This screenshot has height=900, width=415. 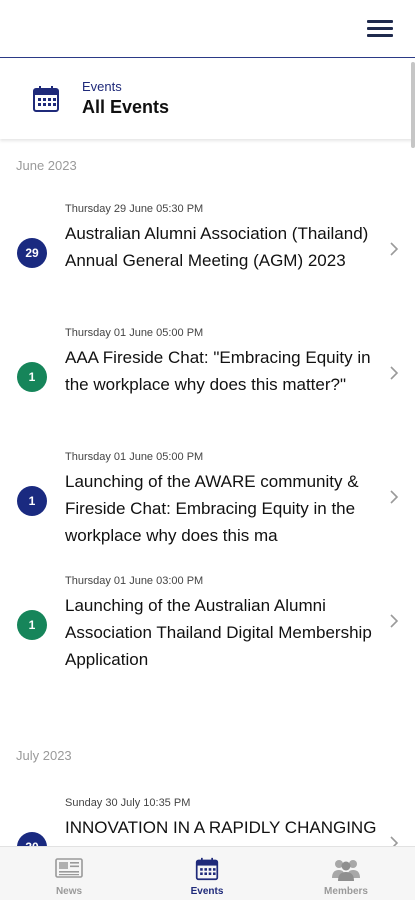 I want to click on top-app-bar, so click(x=207, y=29).